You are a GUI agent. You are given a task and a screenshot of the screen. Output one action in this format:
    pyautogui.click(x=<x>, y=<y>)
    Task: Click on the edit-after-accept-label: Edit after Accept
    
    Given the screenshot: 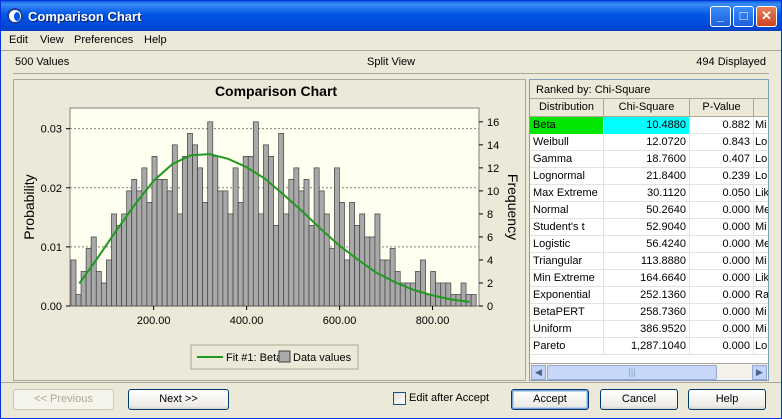 What is the action you would take?
    pyautogui.click(x=449, y=398)
    